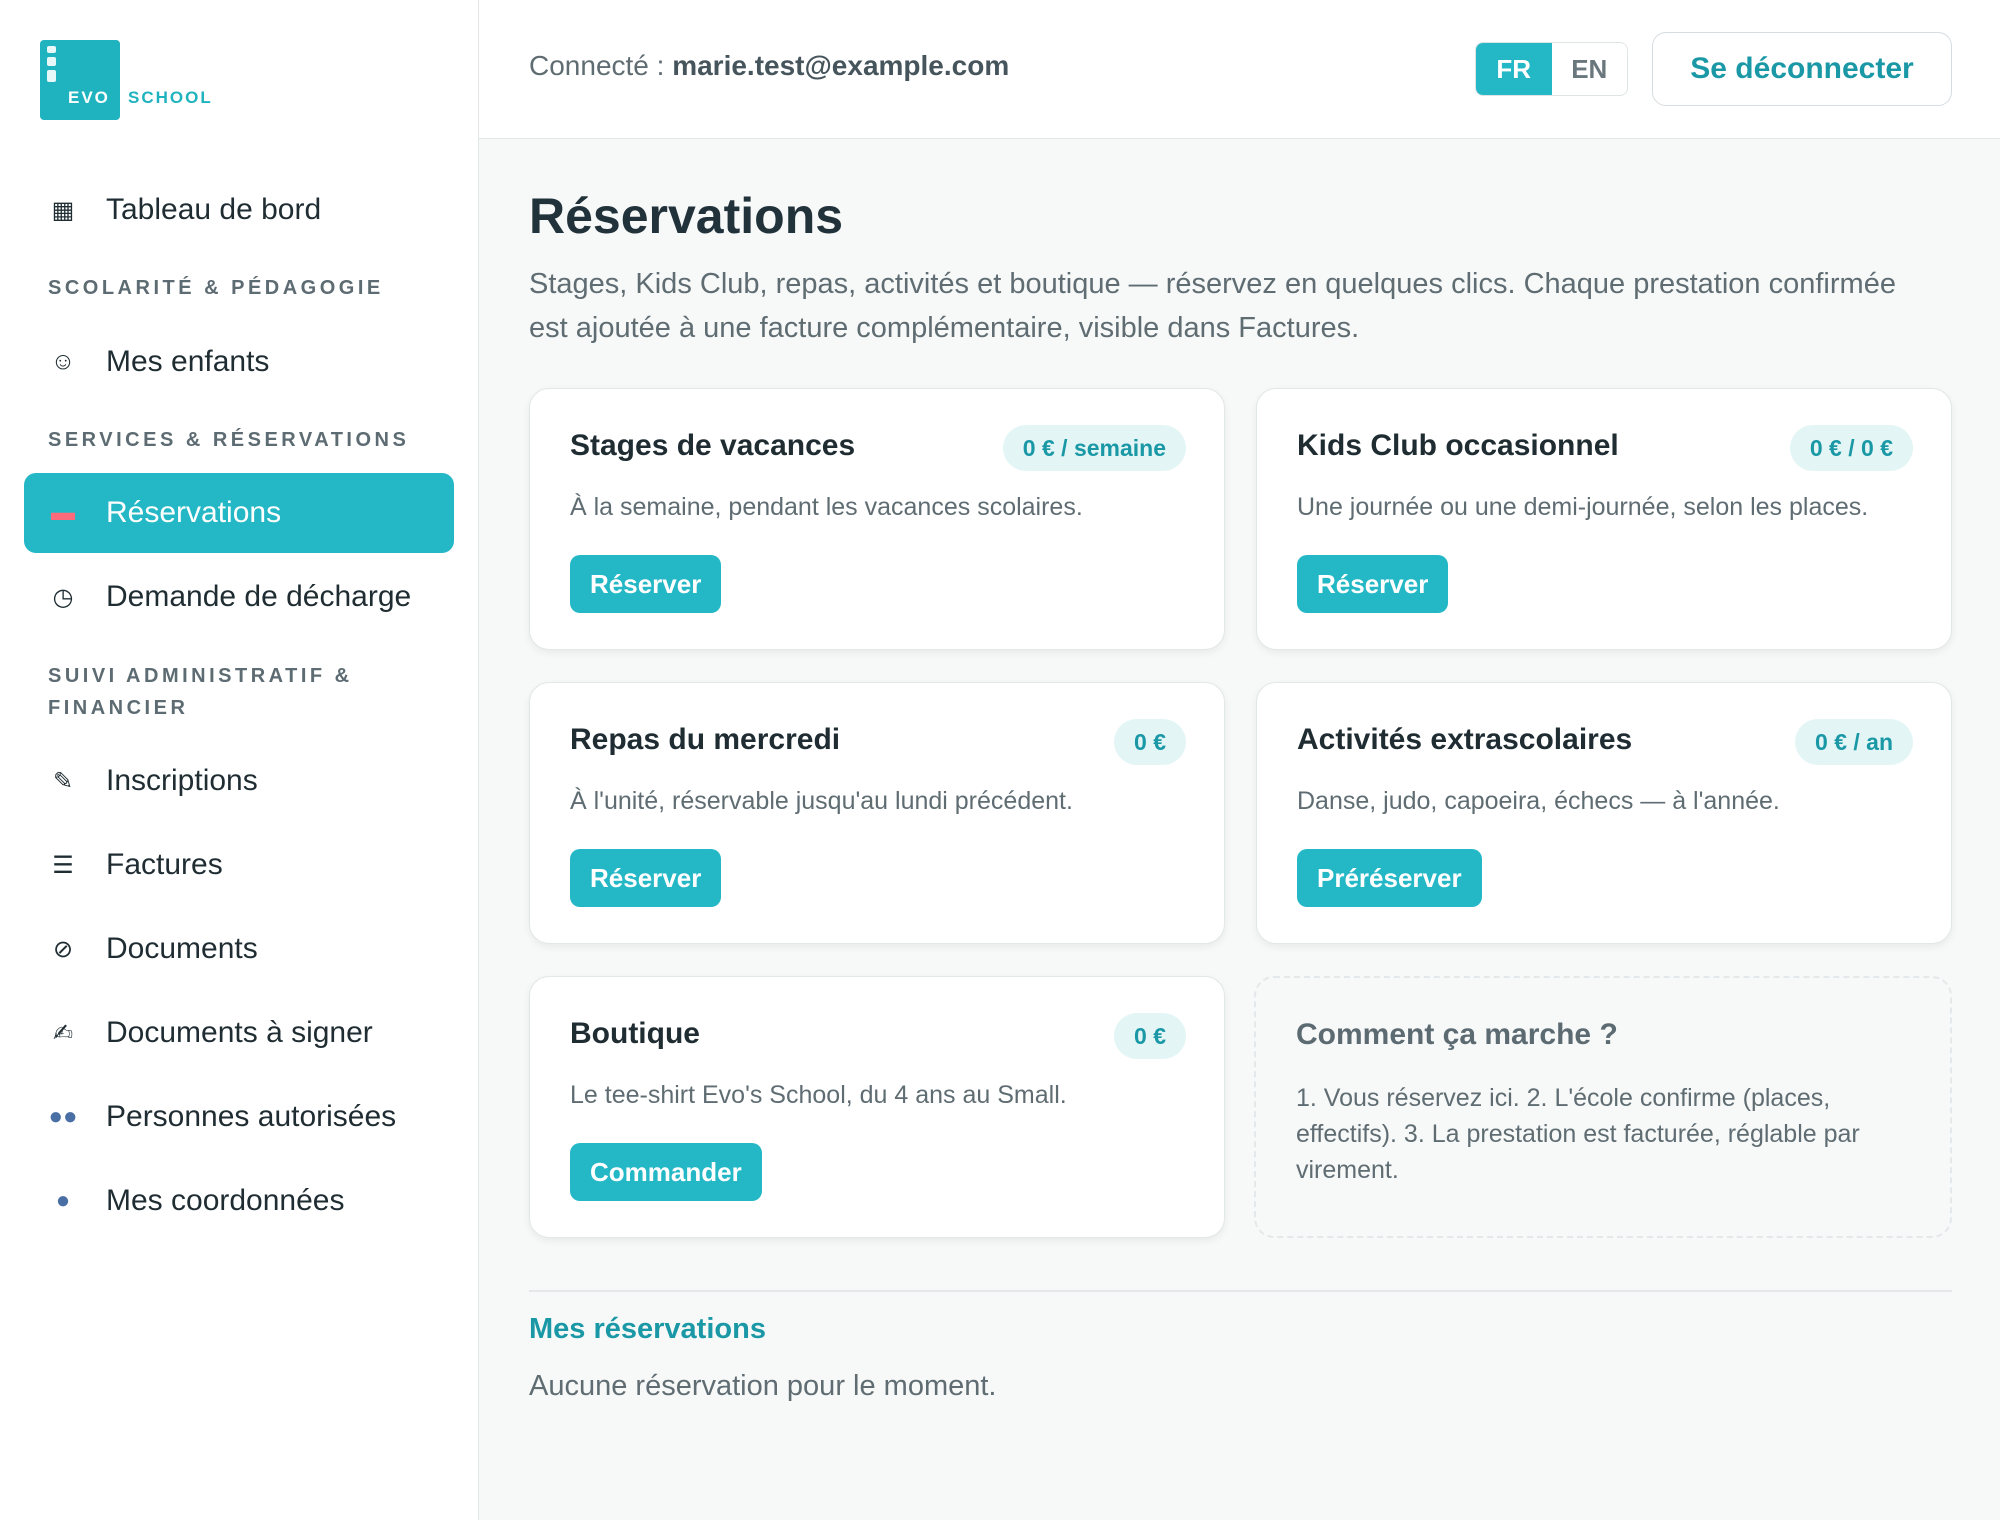  I want to click on memo-icon: ✎, so click(63, 781).